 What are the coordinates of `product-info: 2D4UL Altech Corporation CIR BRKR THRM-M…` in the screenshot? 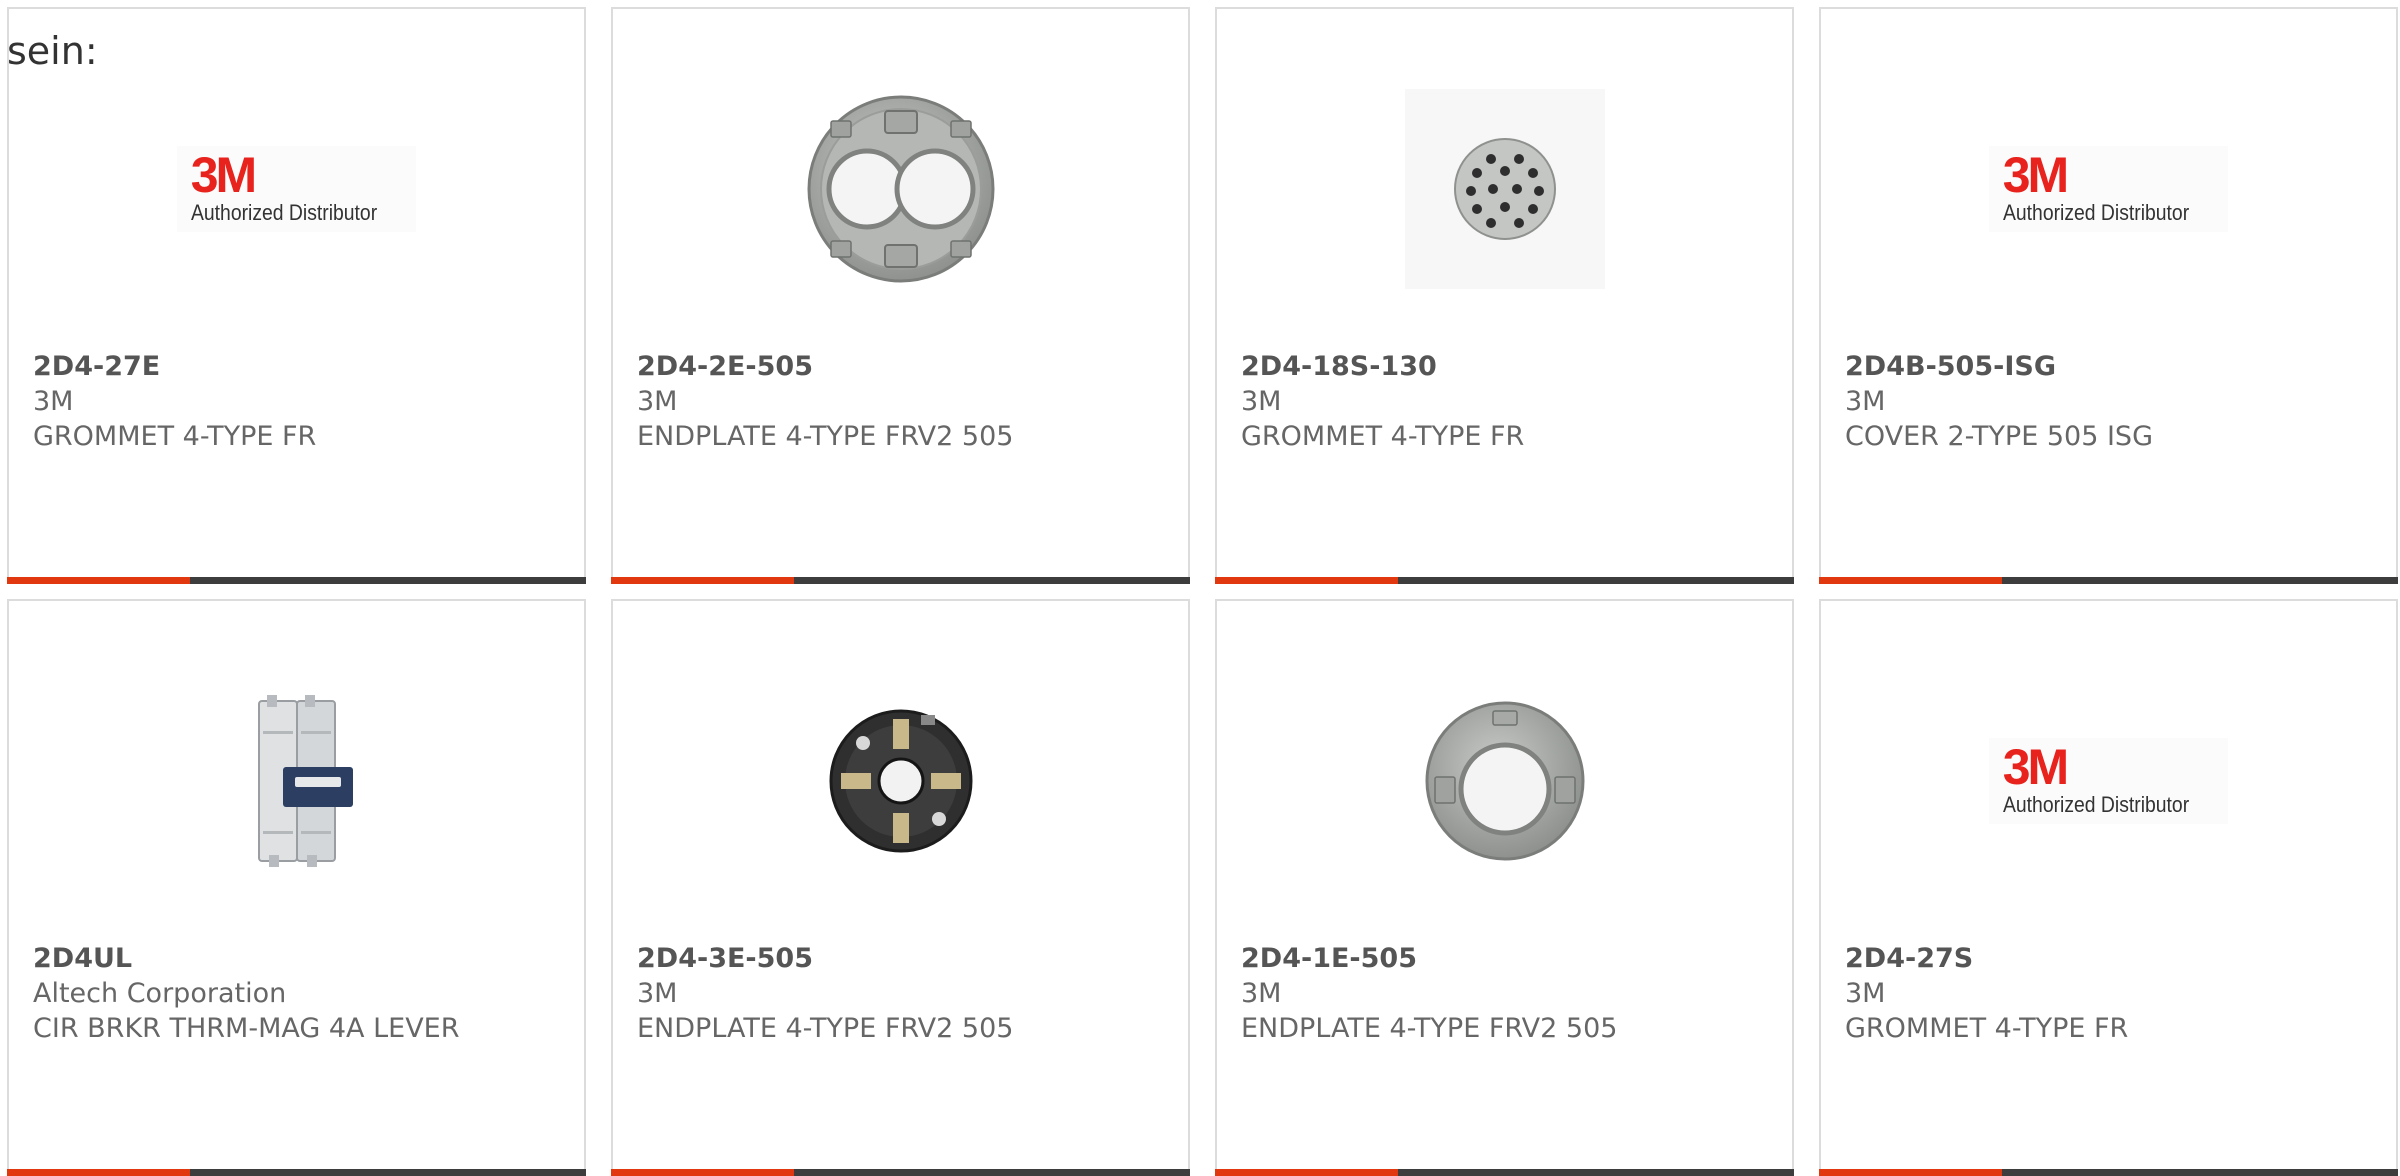 It's located at (300, 993).